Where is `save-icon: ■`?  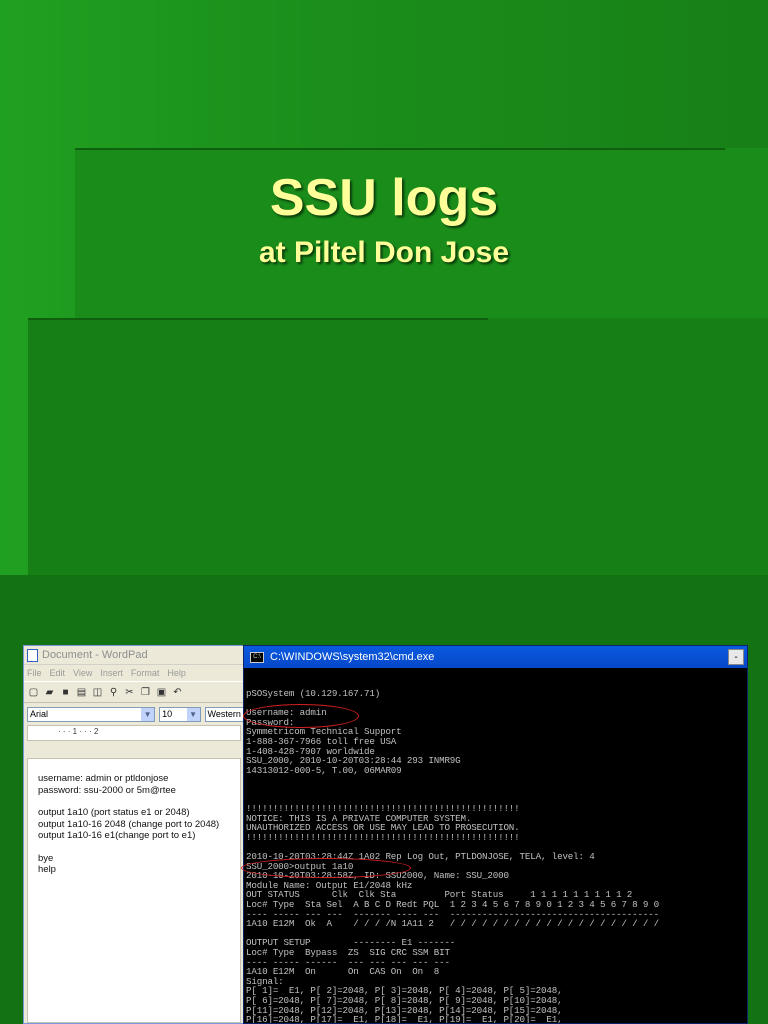
save-icon: ■ is located at coordinates (65, 692).